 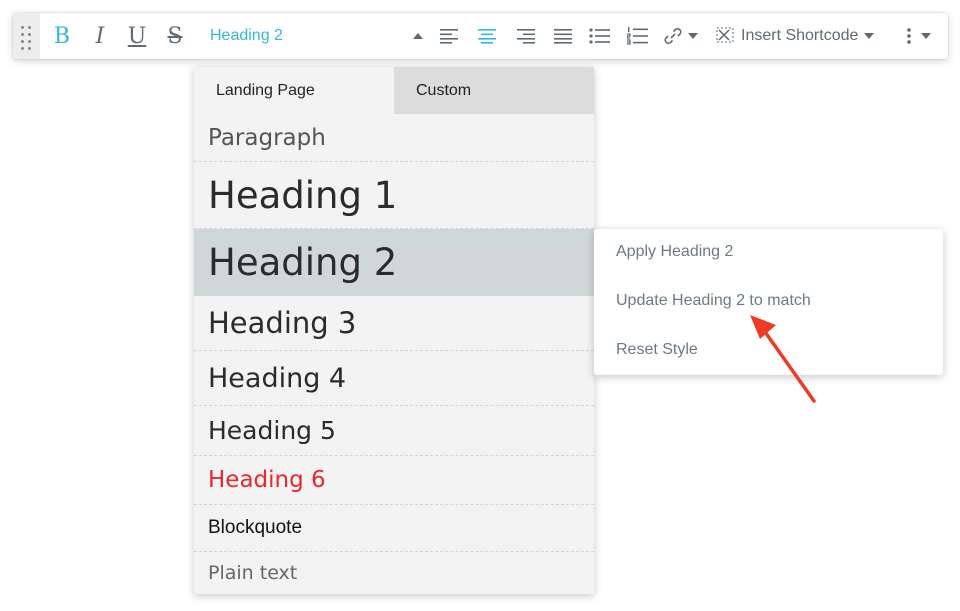 I want to click on annotation-arrow, so click(x=783, y=359).